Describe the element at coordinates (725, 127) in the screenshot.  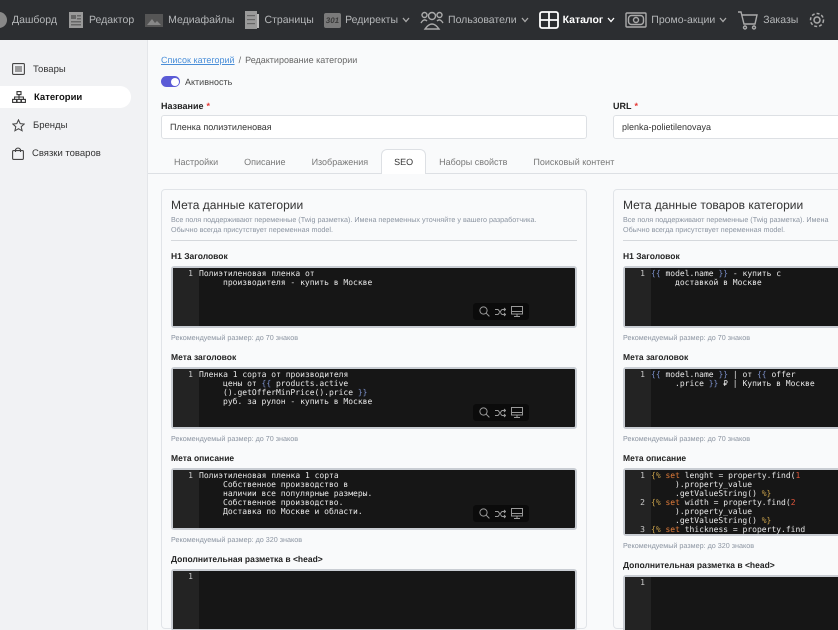
I see `text-input-field: plenka-polietilenovaya` at that location.